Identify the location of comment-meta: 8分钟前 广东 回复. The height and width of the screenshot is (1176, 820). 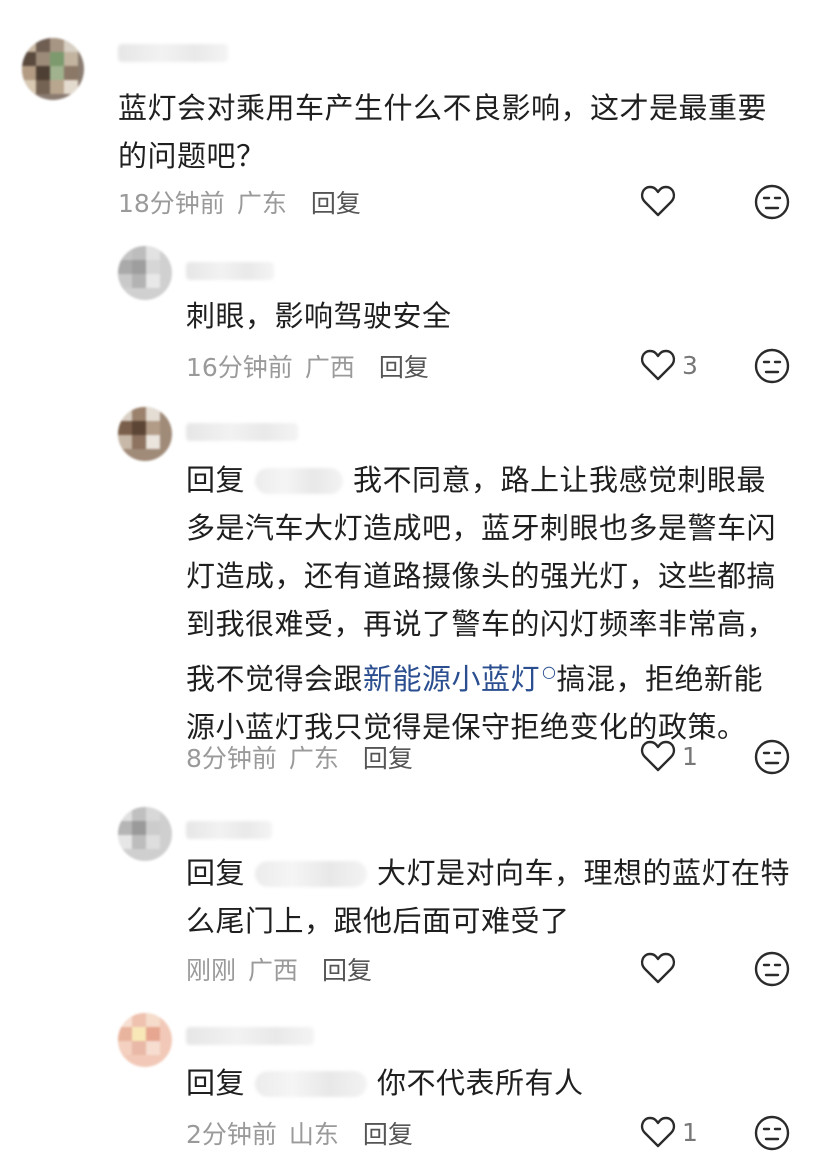
(299, 757).